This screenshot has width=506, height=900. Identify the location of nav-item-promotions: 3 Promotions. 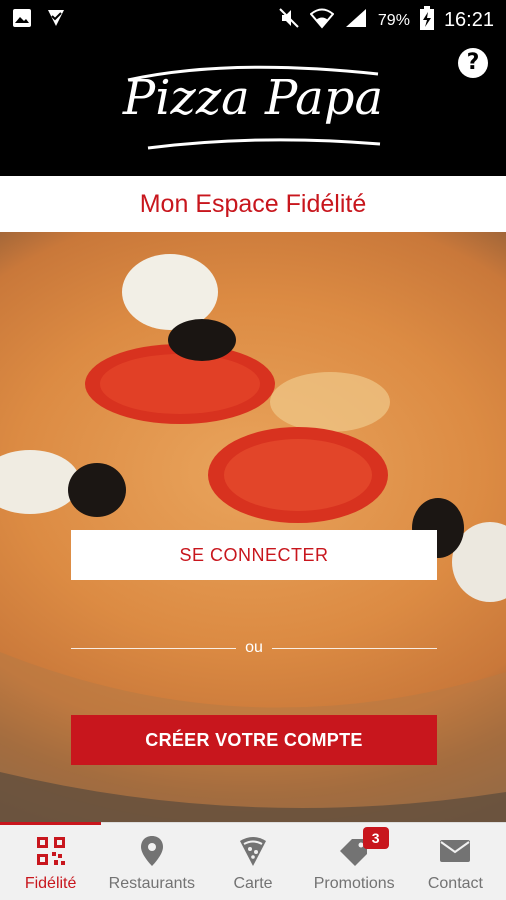
(354, 861).